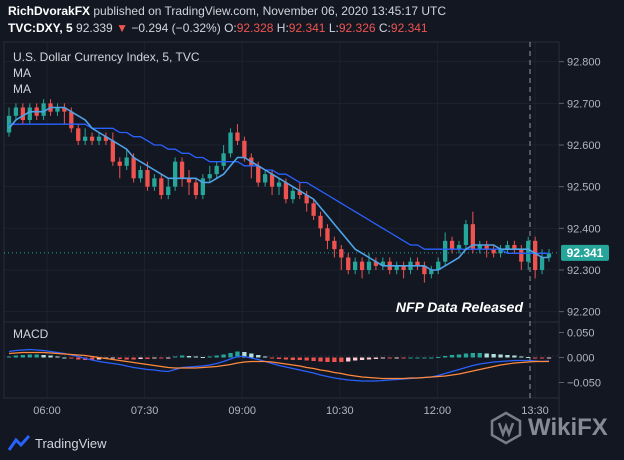  What do you see at coordinates (584, 313) in the screenshot?
I see `price-tick-label: 92.200` at bounding box center [584, 313].